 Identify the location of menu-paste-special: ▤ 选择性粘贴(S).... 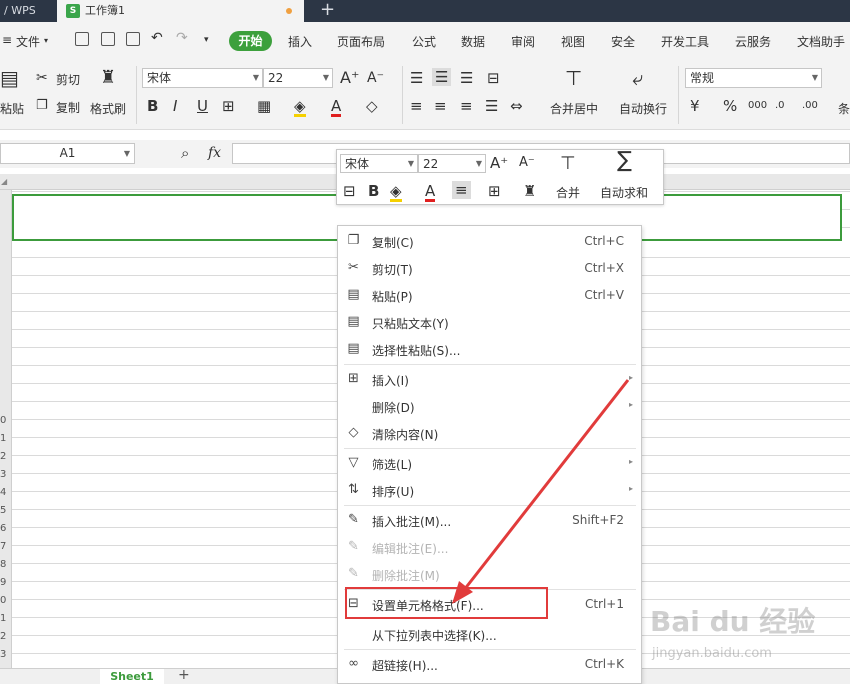
(489, 349).